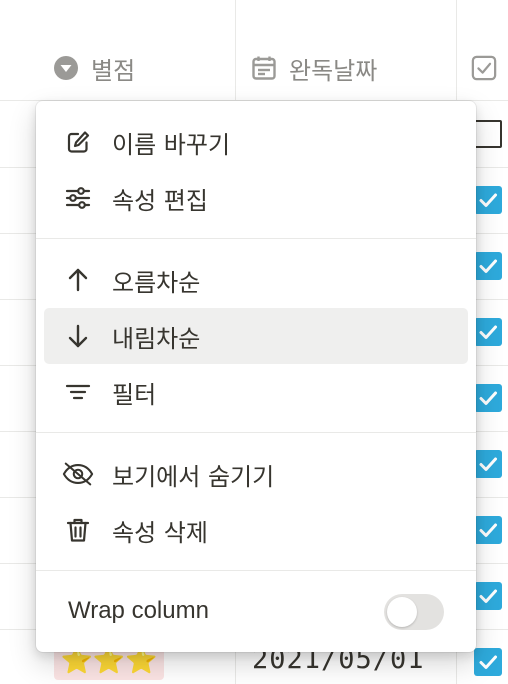 The width and height of the screenshot is (508, 684). I want to click on wrap-column-row: Wrap column, so click(256, 612).